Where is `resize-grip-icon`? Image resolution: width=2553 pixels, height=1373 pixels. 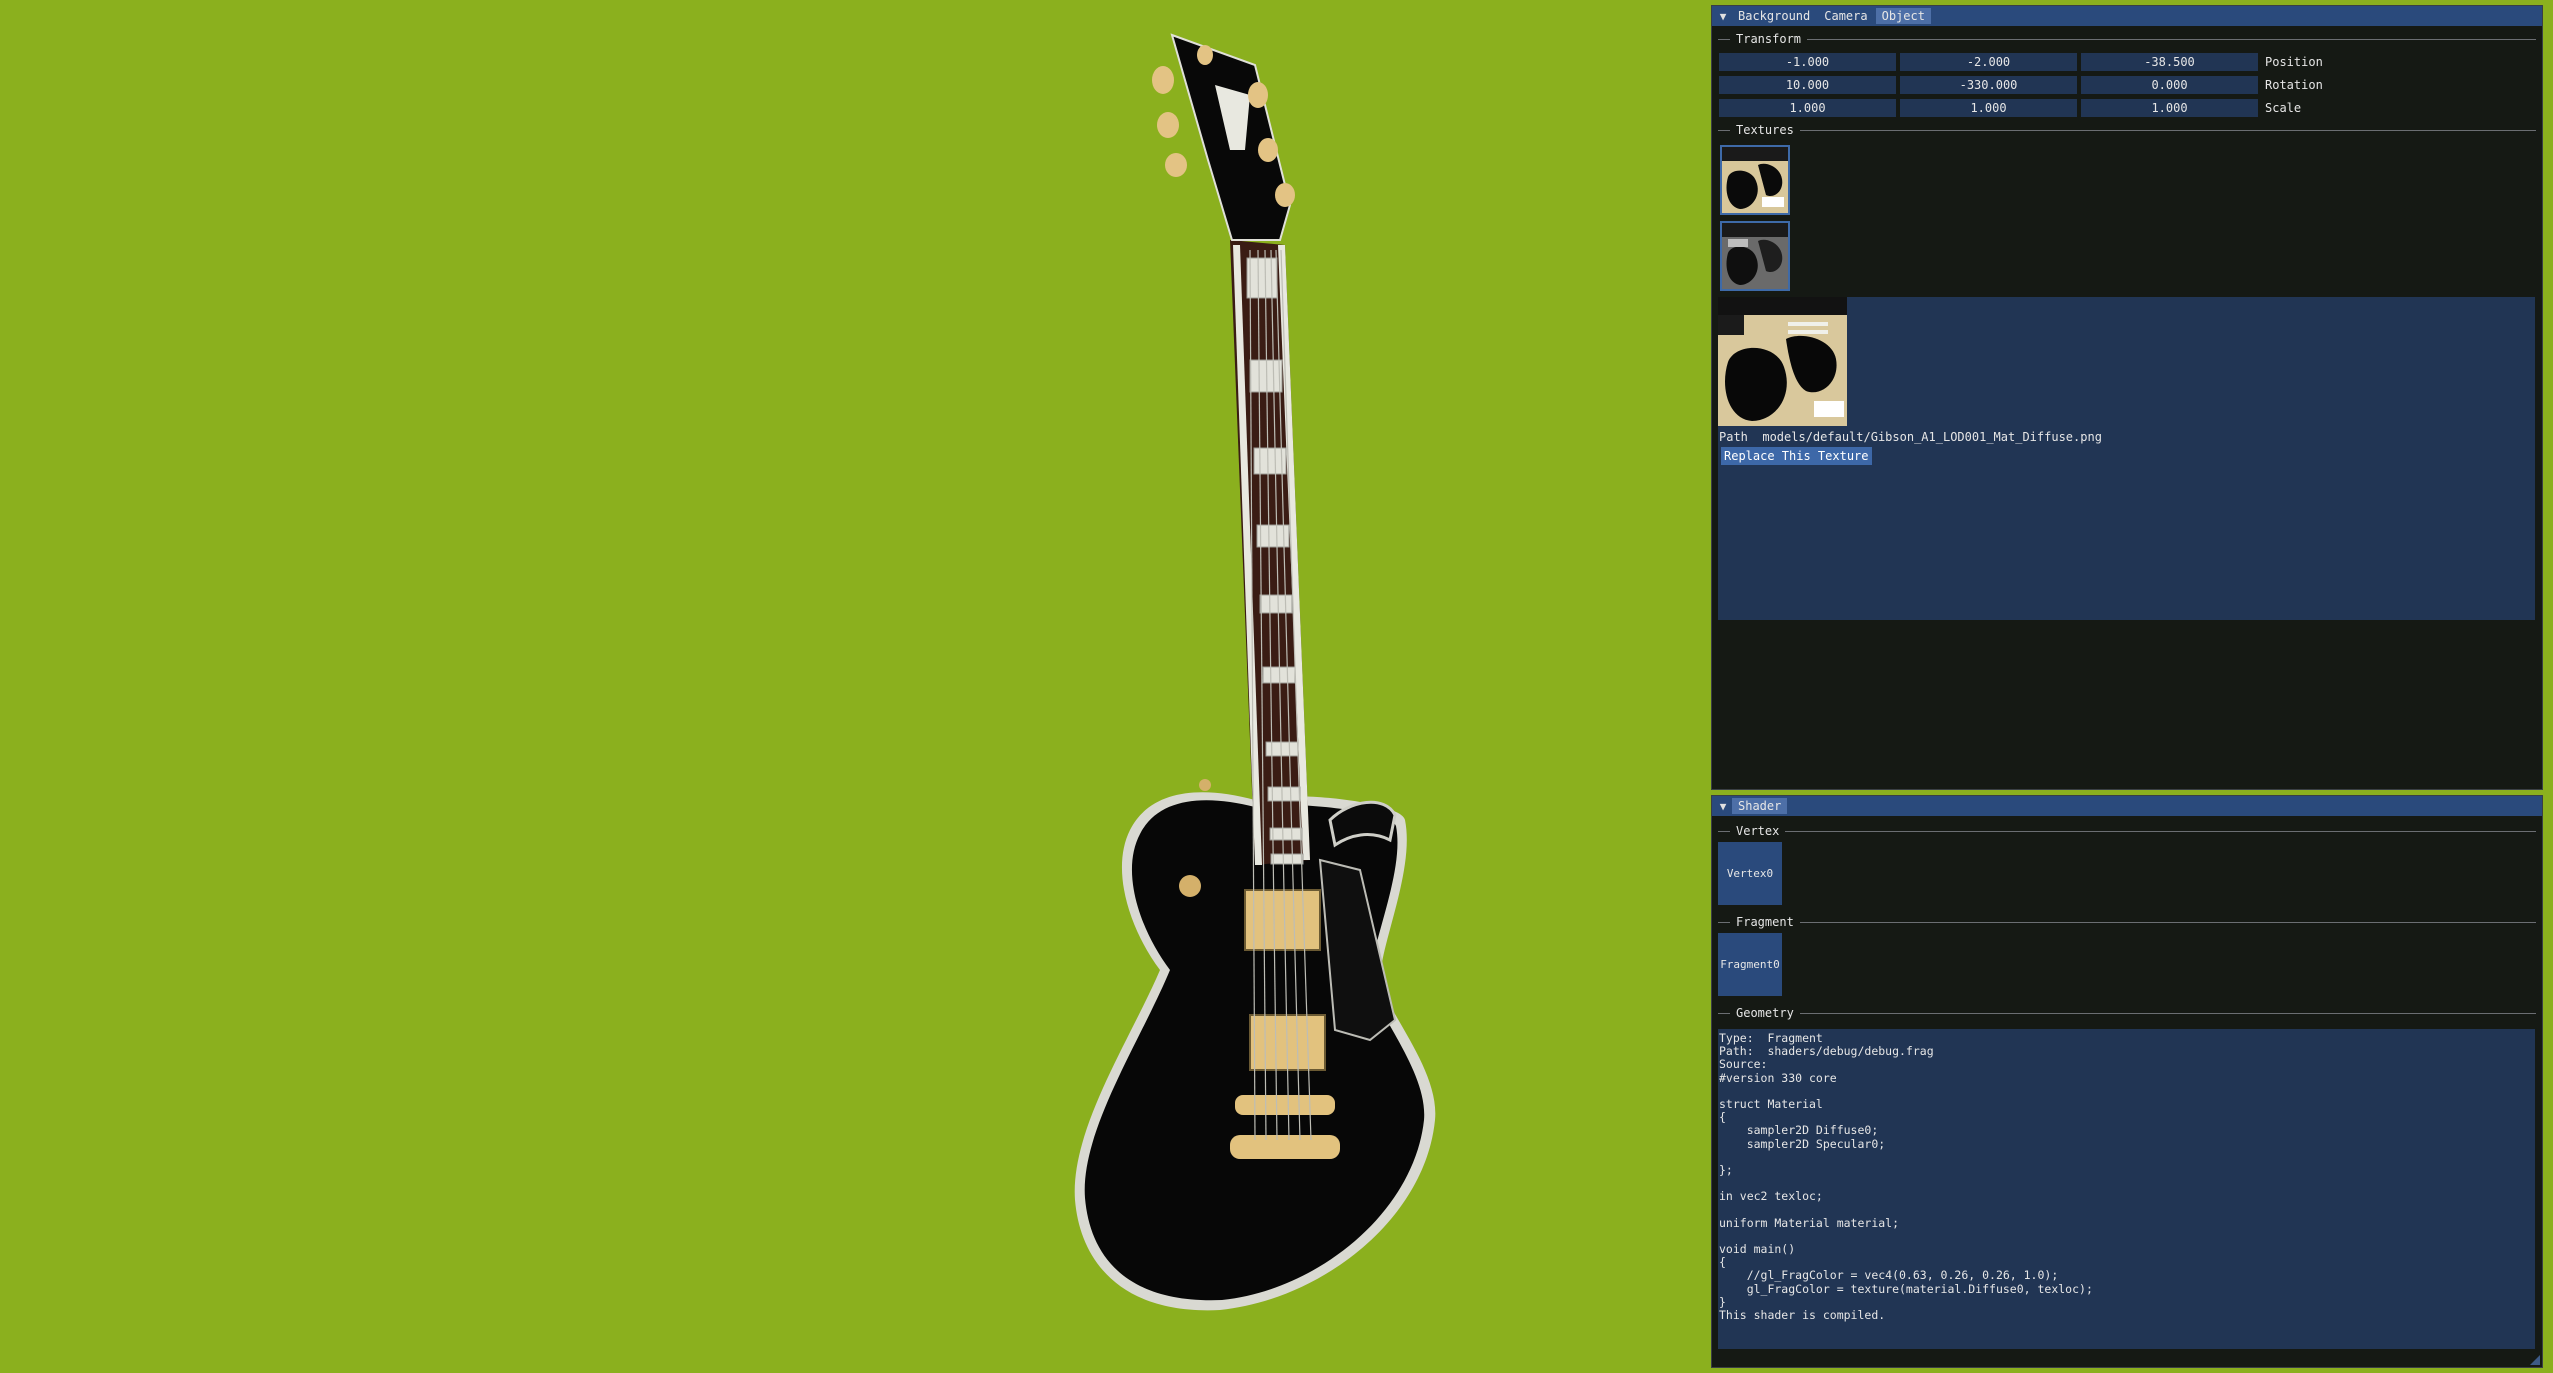 resize-grip-icon is located at coordinates (2535, 1360).